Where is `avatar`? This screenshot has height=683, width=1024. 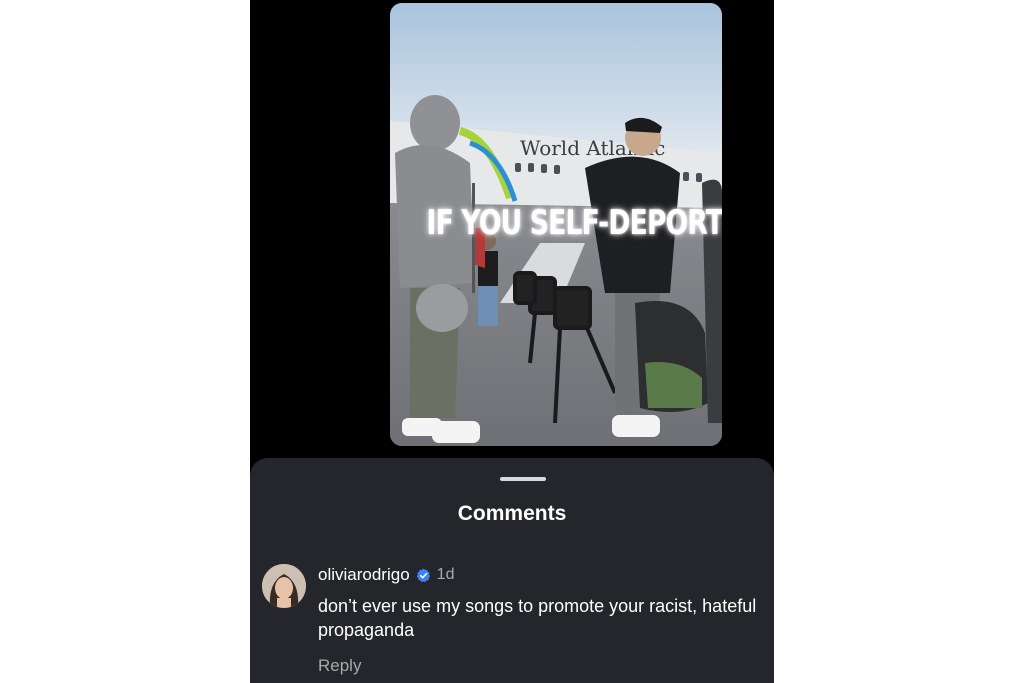
avatar is located at coordinates (284, 586).